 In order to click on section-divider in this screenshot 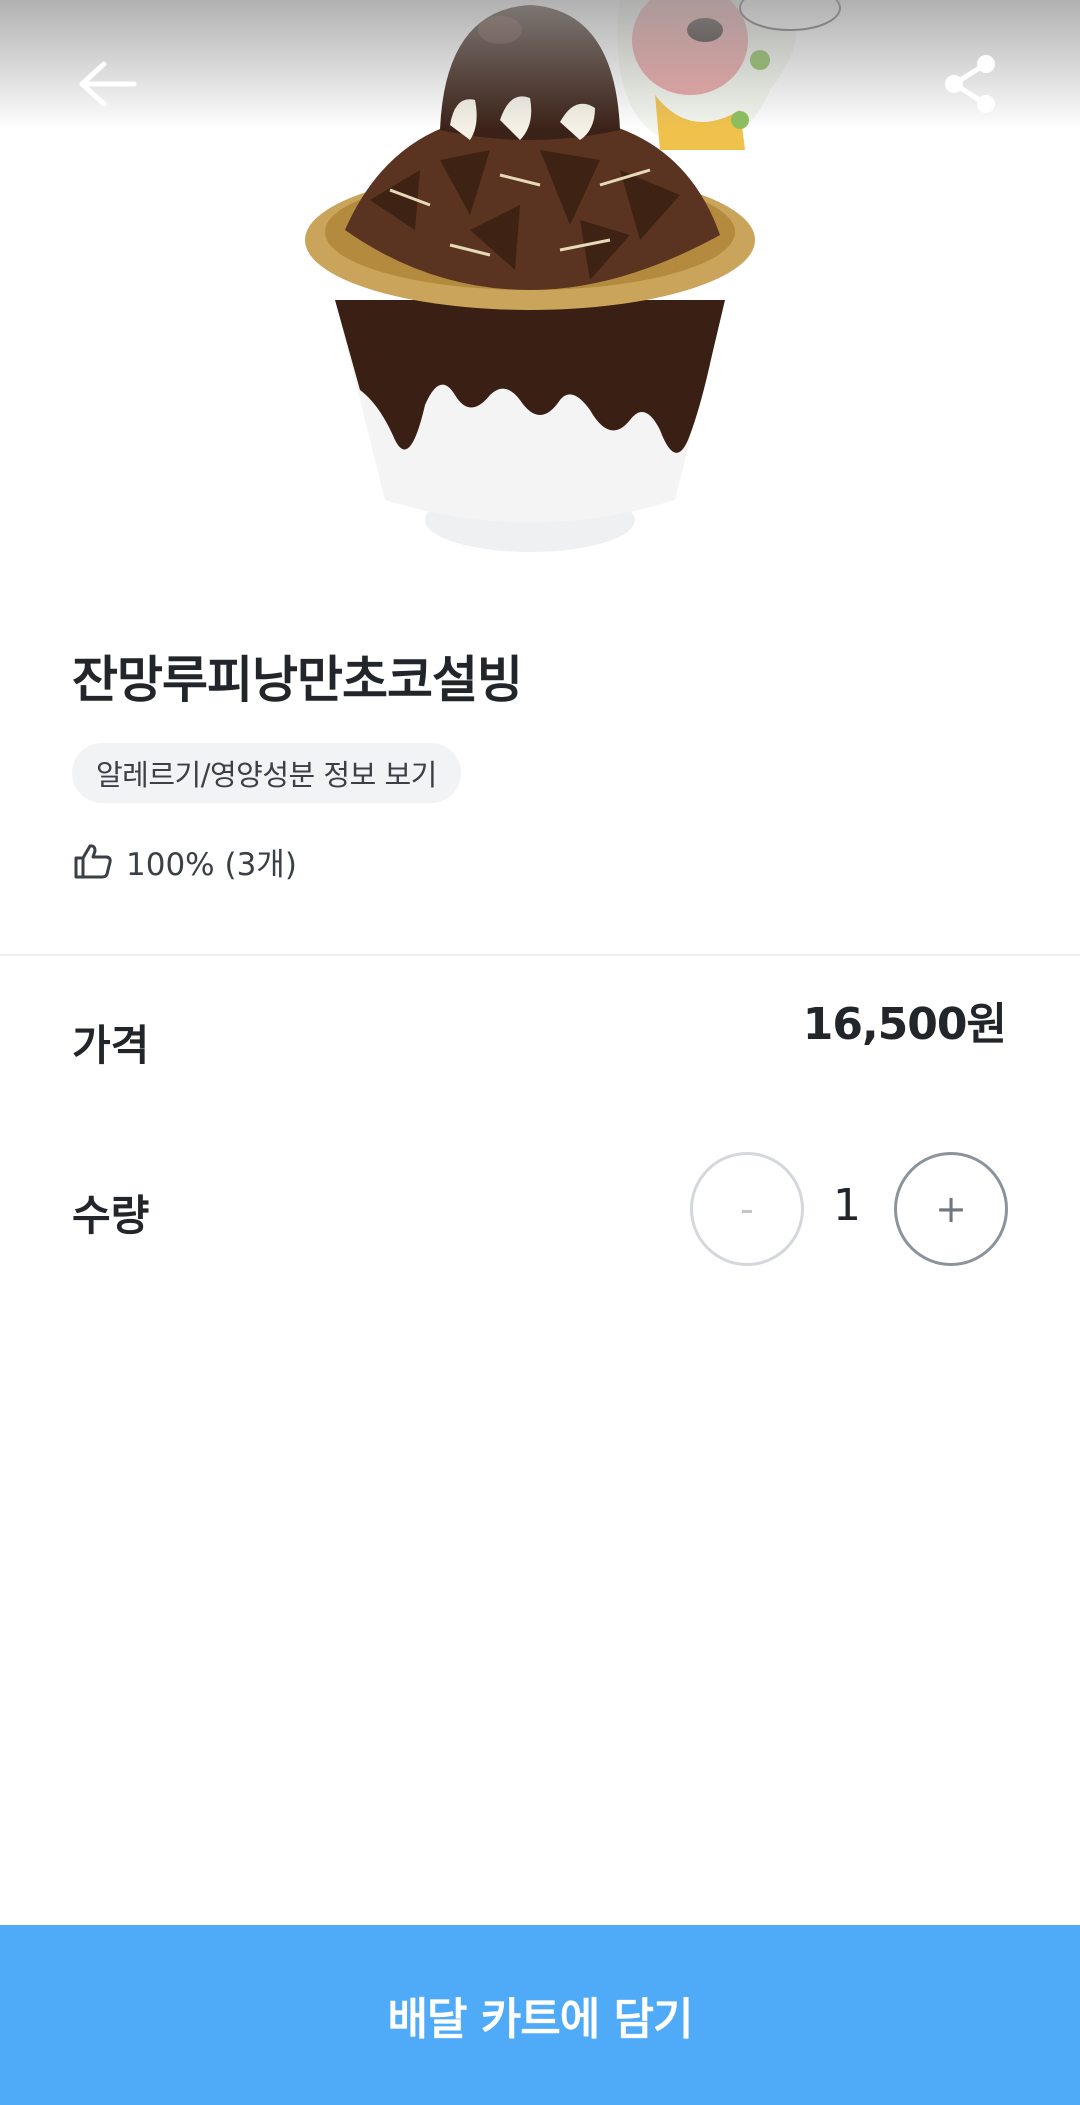, I will do `click(540, 955)`.